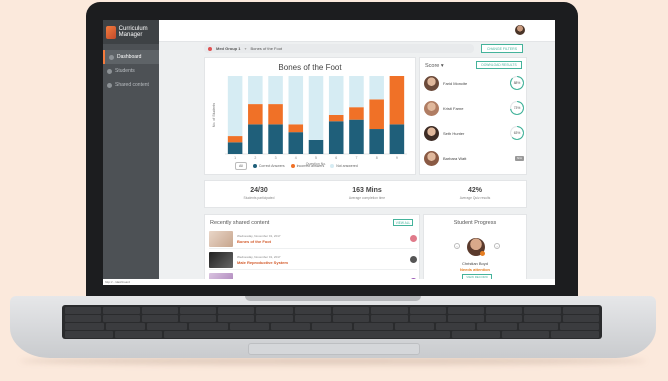 The width and height of the screenshot is (668, 381). Describe the element at coordinates (497, 246) in the screenshot. I see `chevron-right-icon: ›` at that location.